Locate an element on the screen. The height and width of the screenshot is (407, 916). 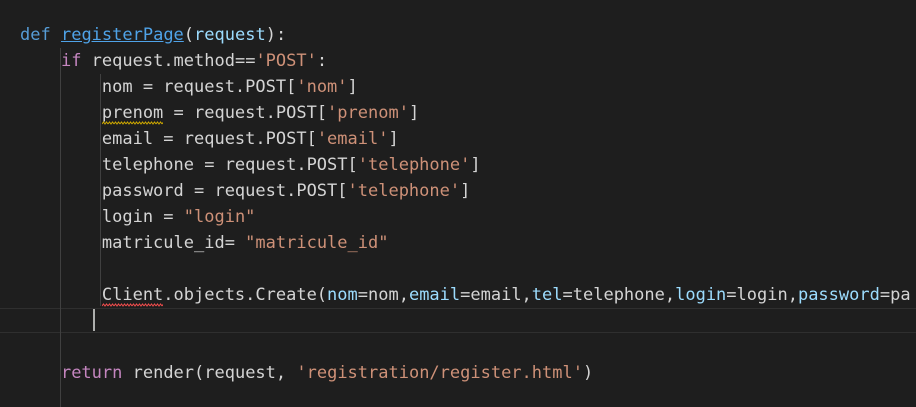
code-token: =email, is located at coordinates (496, 295).